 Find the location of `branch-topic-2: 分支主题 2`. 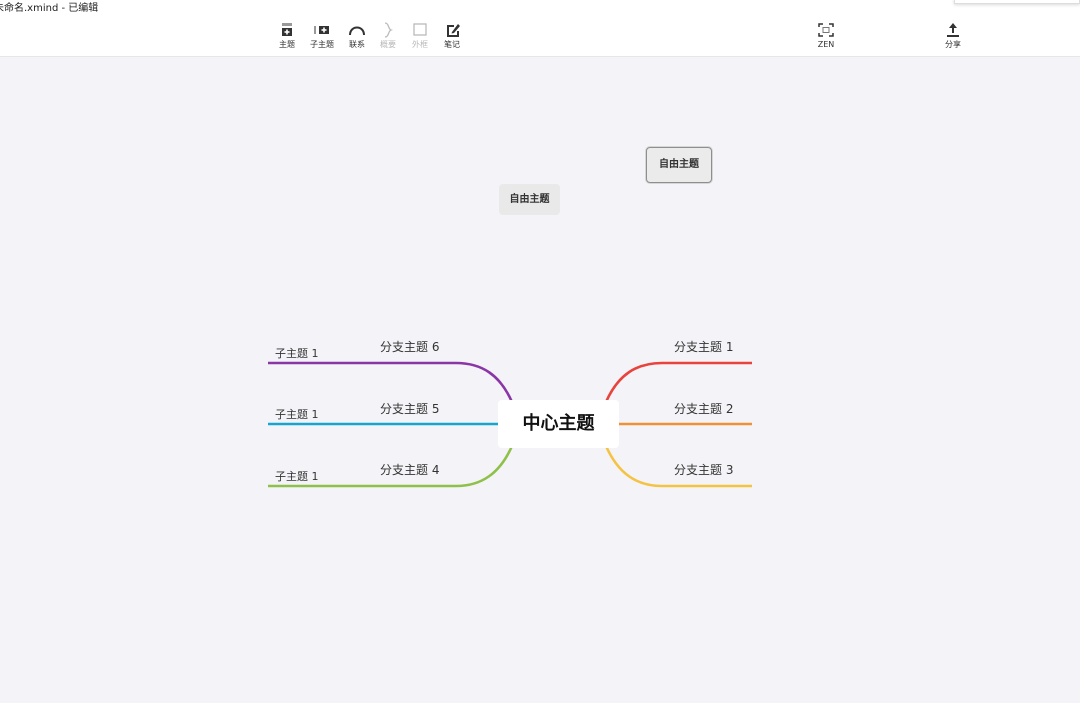

branch-topic-2: 分支主题 2 is located at coordinates (703, 408).